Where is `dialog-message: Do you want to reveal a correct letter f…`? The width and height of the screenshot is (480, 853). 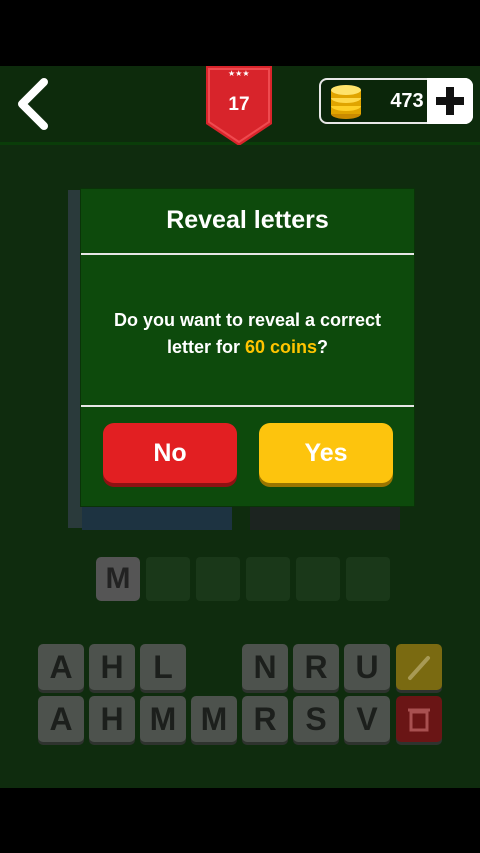 dialog-message: Do you want to reveal a correct letter f… is located at coordinates (247, 334).